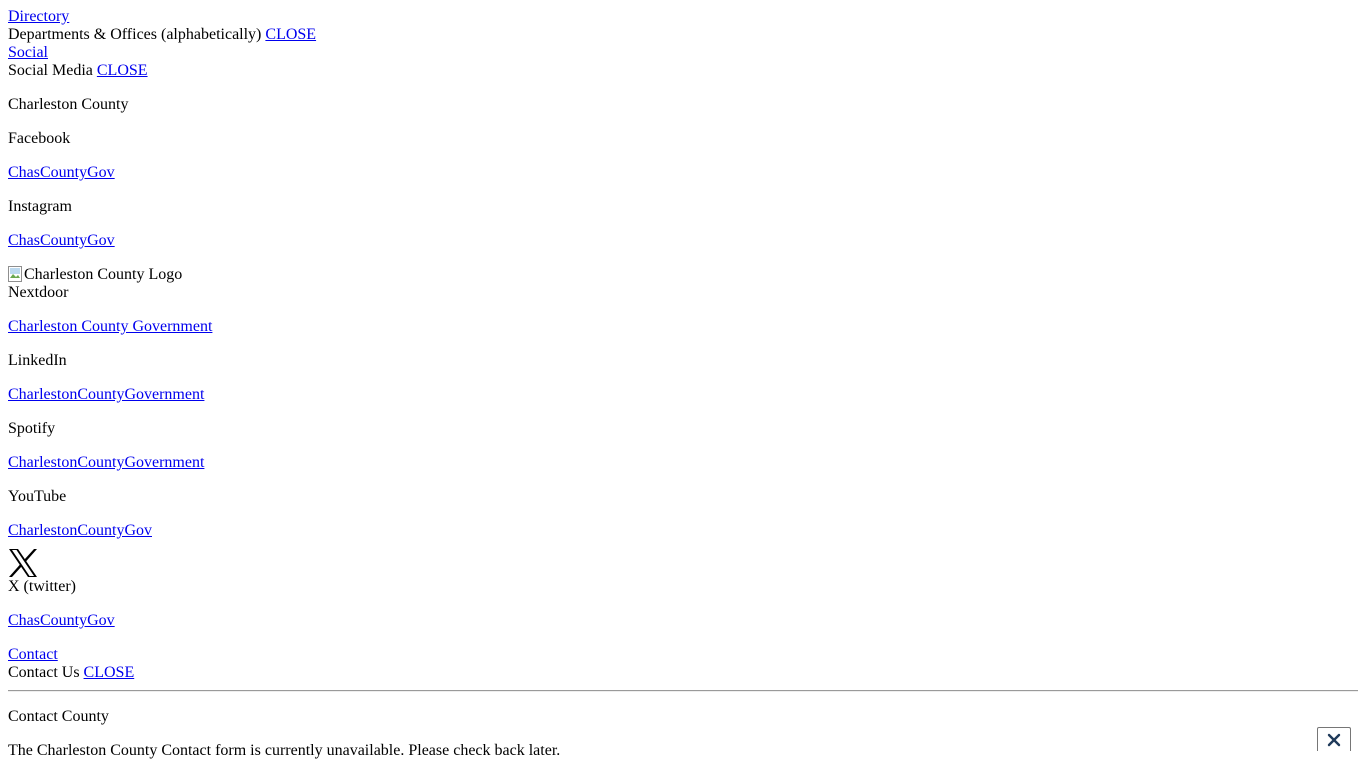 The width and height of the screenshot is (1366, 768). I want to click on directory-link: Directory, so click(38, 16).